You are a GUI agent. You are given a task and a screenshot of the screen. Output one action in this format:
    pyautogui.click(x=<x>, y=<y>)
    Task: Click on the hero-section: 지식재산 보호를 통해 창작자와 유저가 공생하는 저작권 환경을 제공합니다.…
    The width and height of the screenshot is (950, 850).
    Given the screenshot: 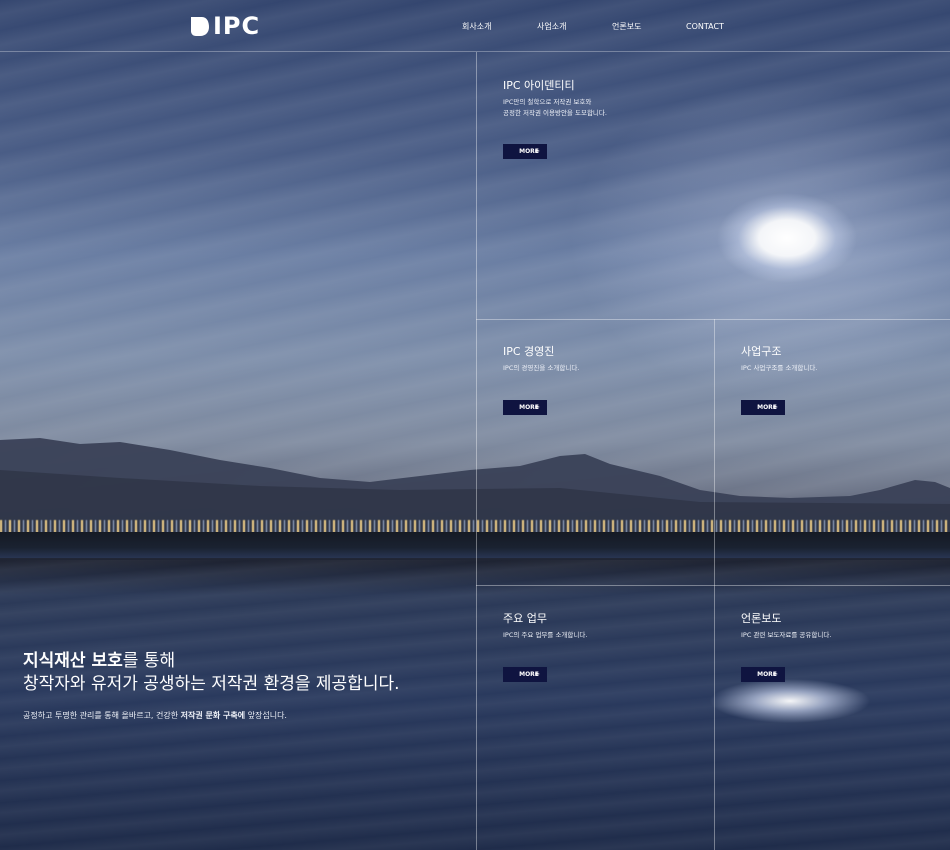 What is the action you would take?
    pyautogui.click(x=211, y=686)
    